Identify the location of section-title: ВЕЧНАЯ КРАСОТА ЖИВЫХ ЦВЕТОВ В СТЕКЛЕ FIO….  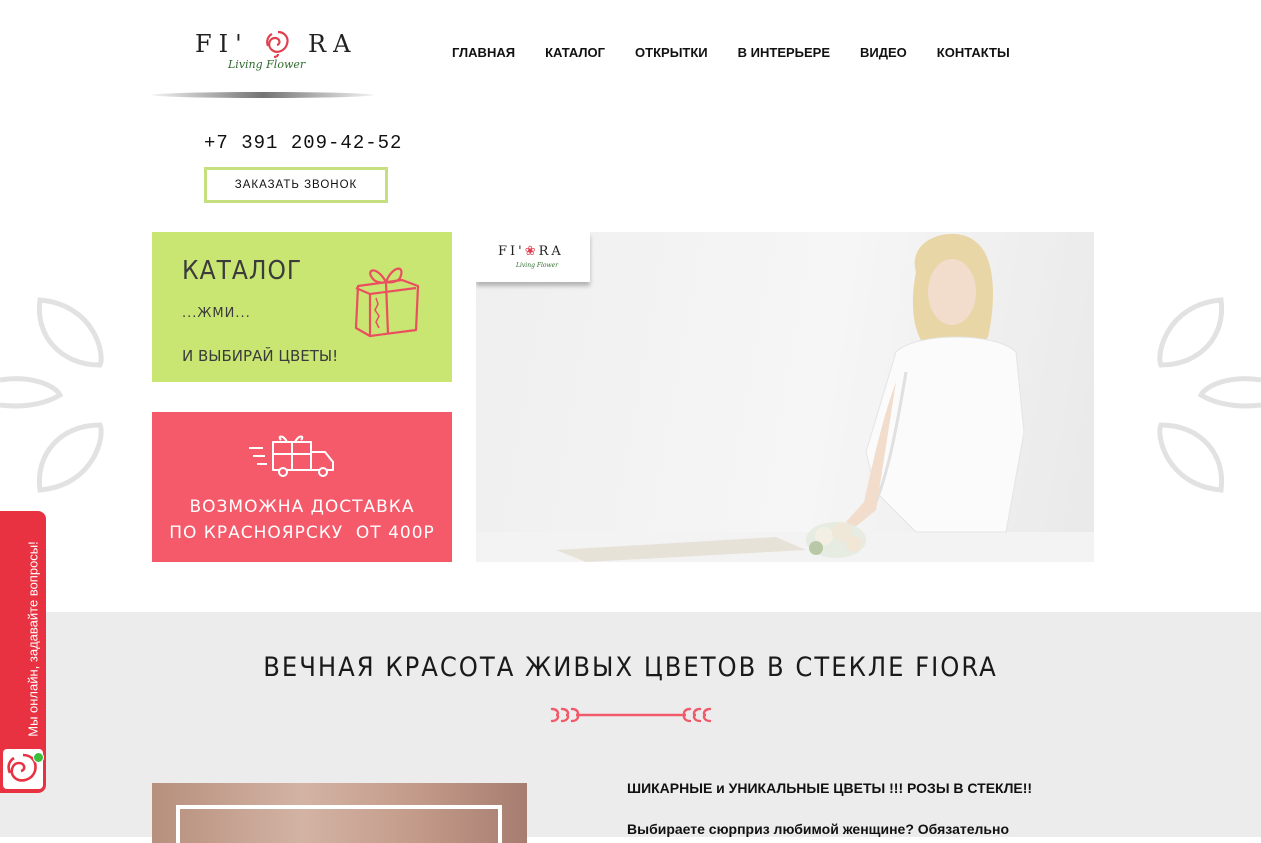
(630, 667).